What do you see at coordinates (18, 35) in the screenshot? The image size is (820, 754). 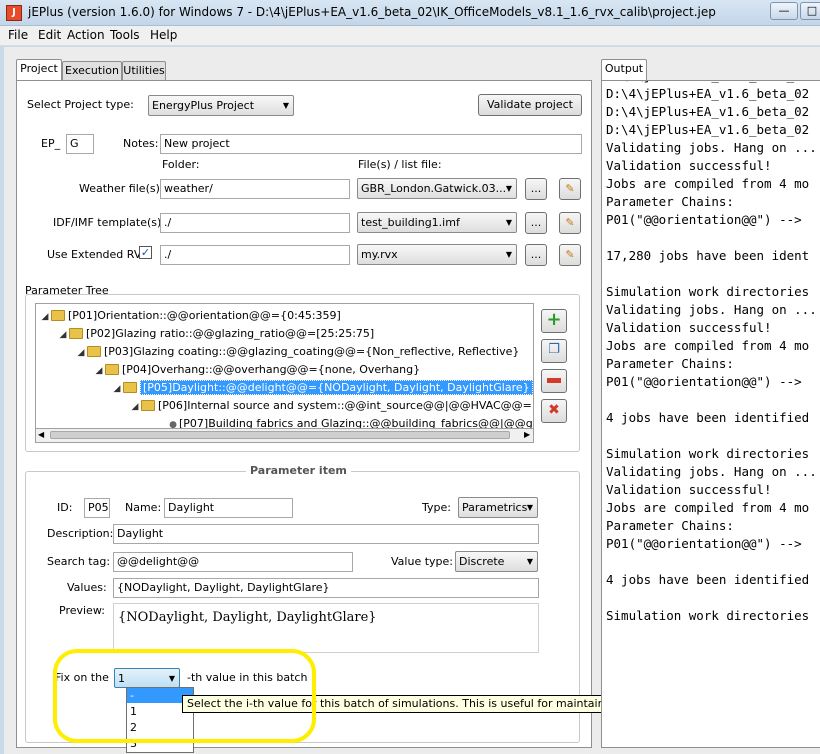 I see `menu-file: File` at bounding box center [18, 35].